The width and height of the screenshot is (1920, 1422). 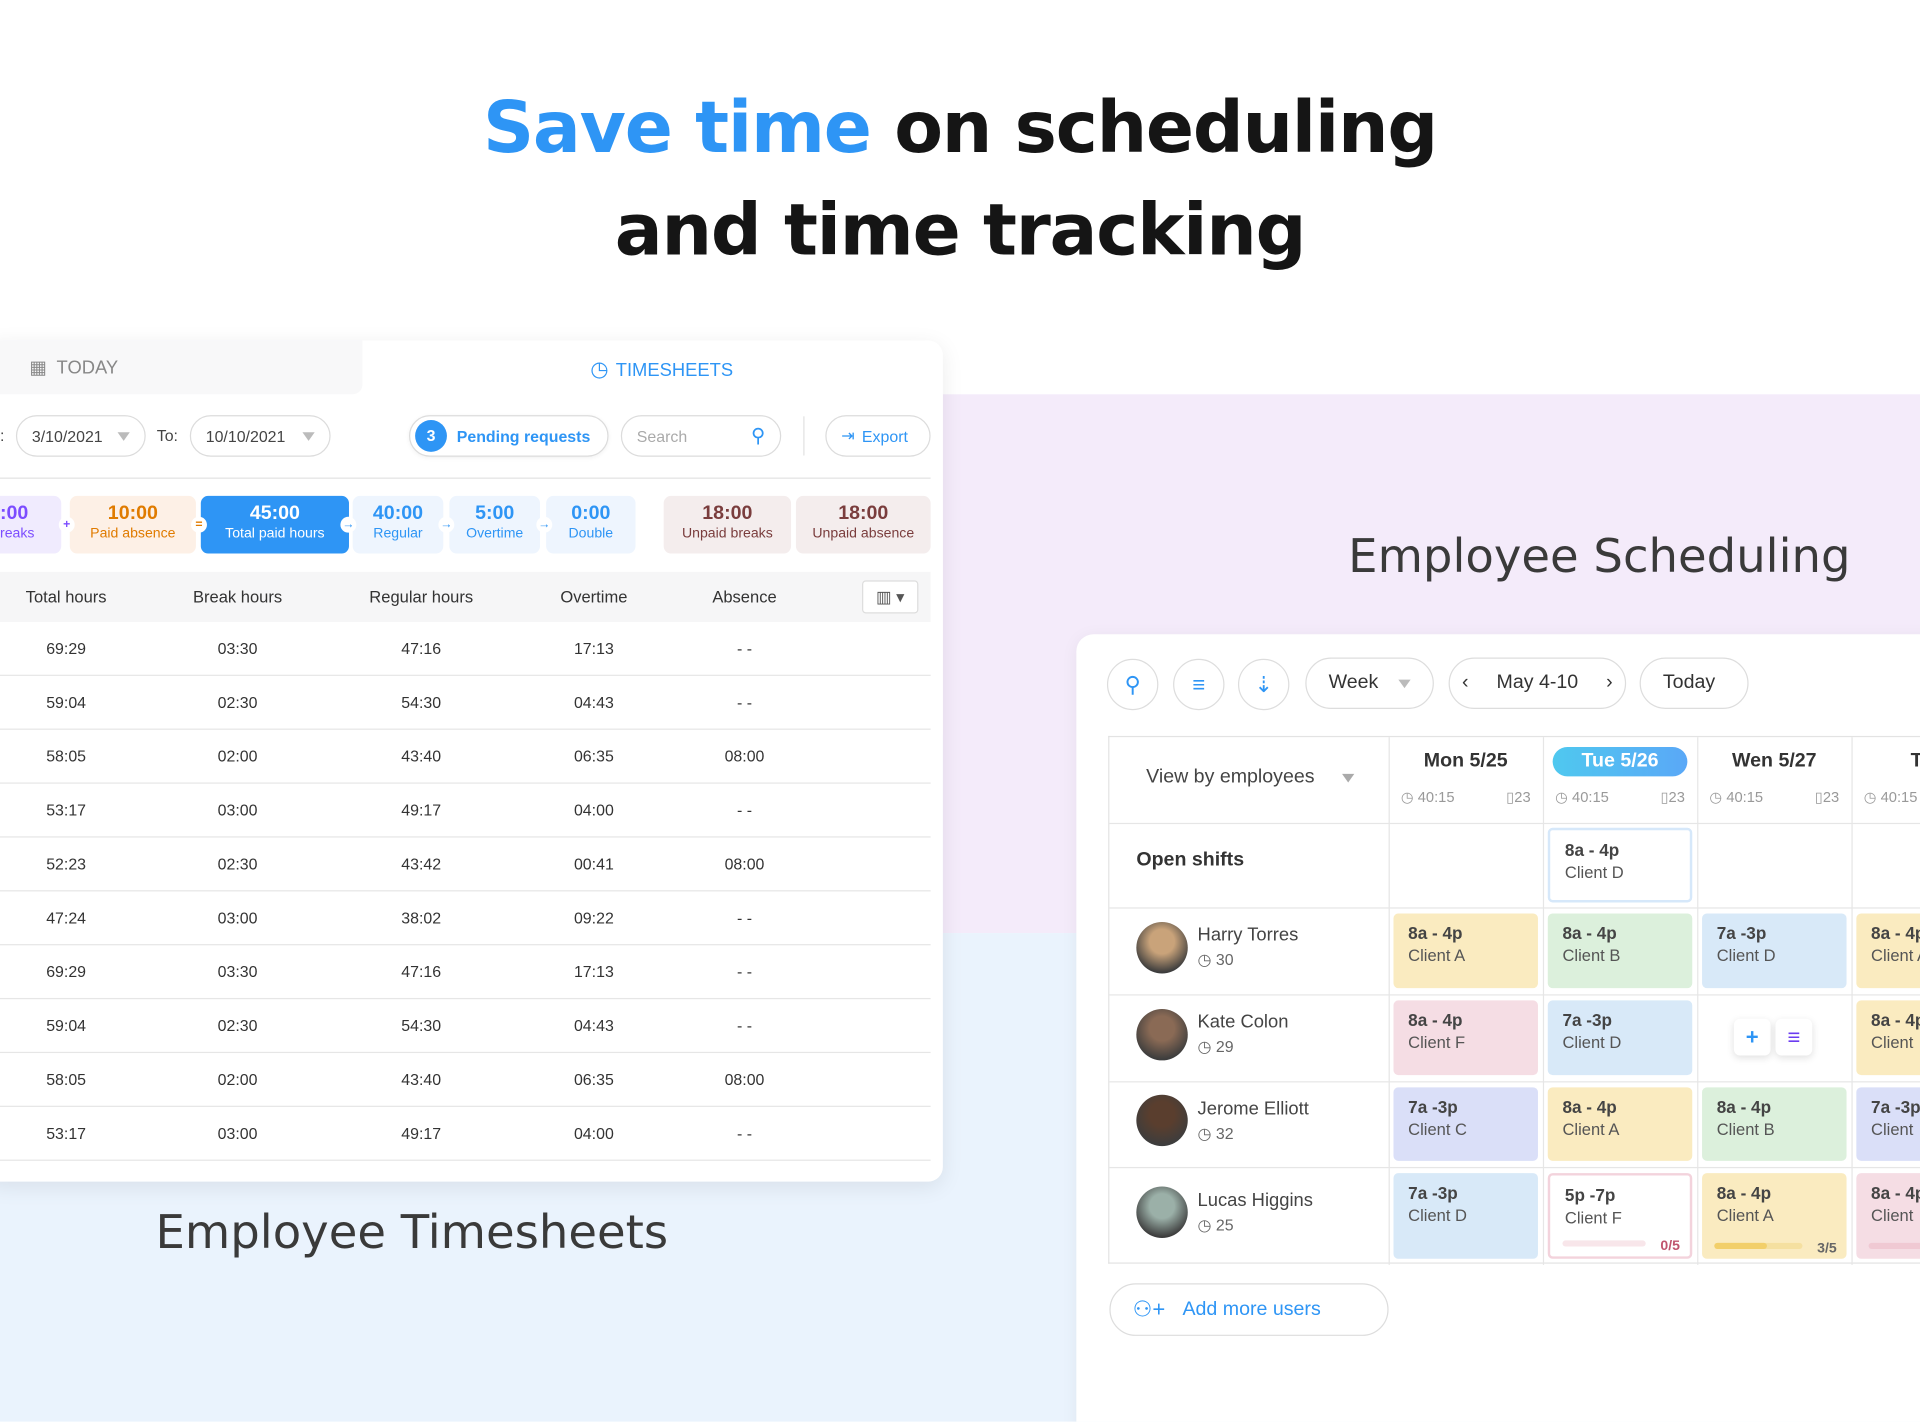 What do you see at coordinates (1132, 684) in the screenshot?
I see `search-icon: ⚲` at bounding box center [1132, 684].